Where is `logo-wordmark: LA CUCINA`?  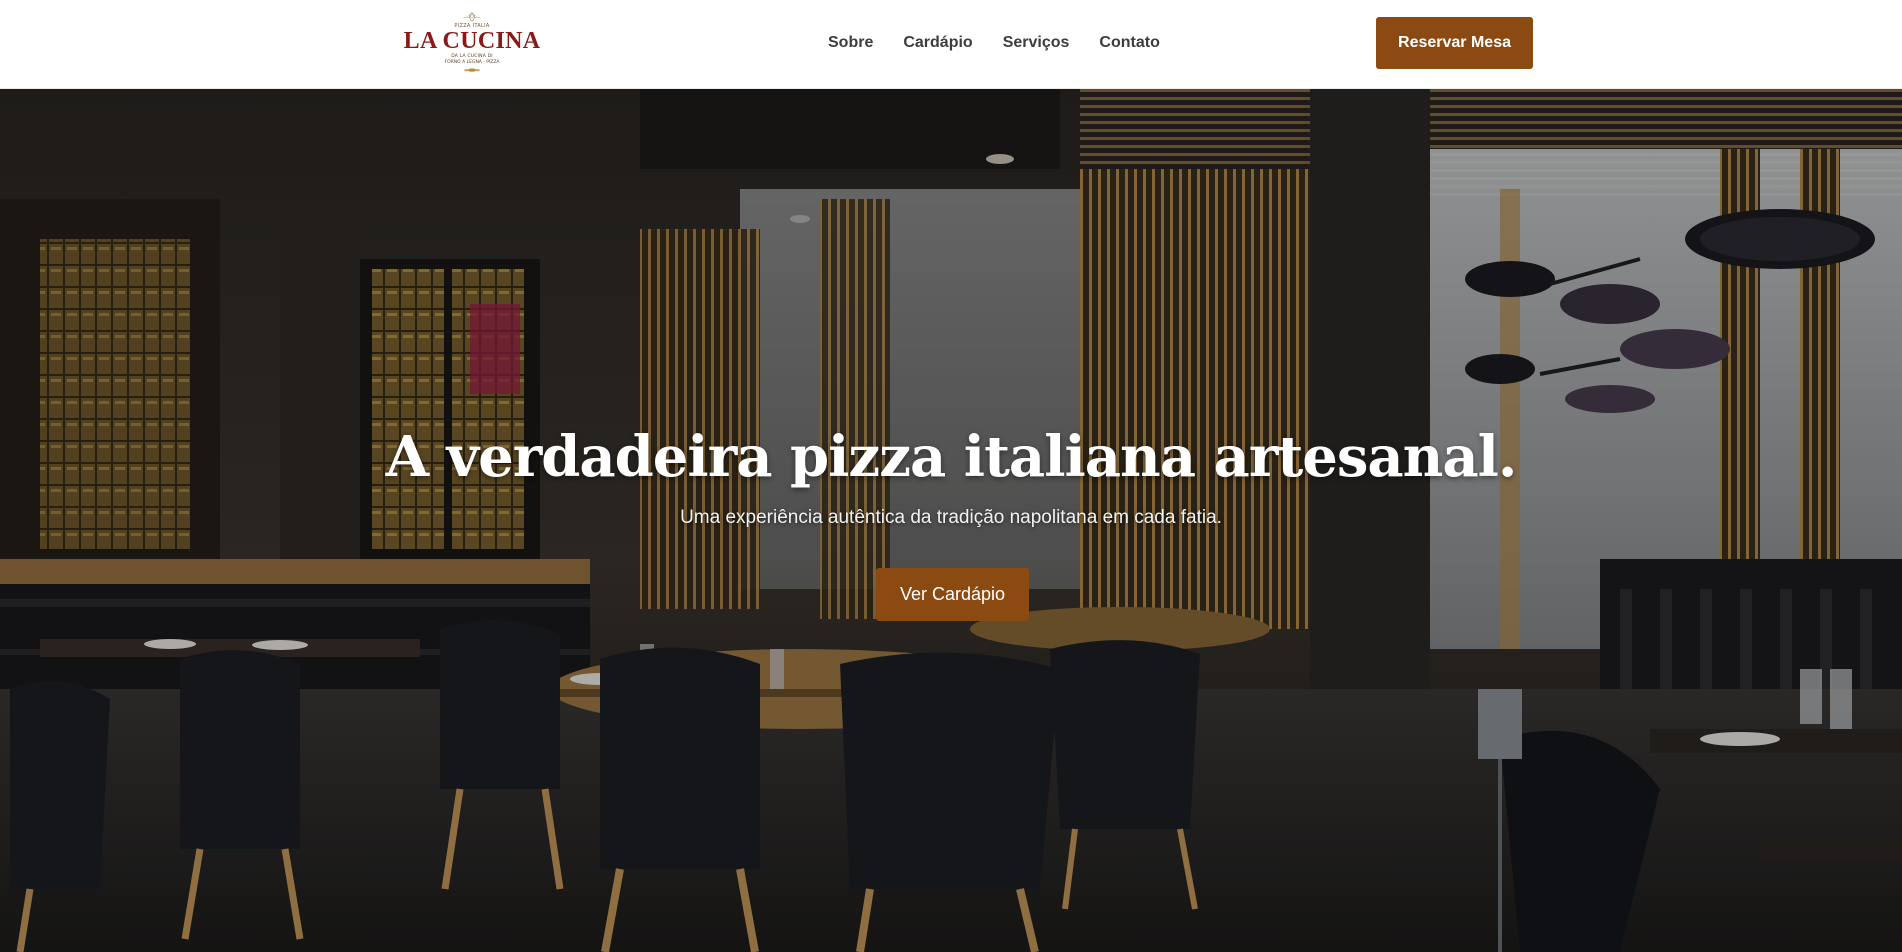
logo-wordmark: LA CUCINA is located at coordinates (472, 40).